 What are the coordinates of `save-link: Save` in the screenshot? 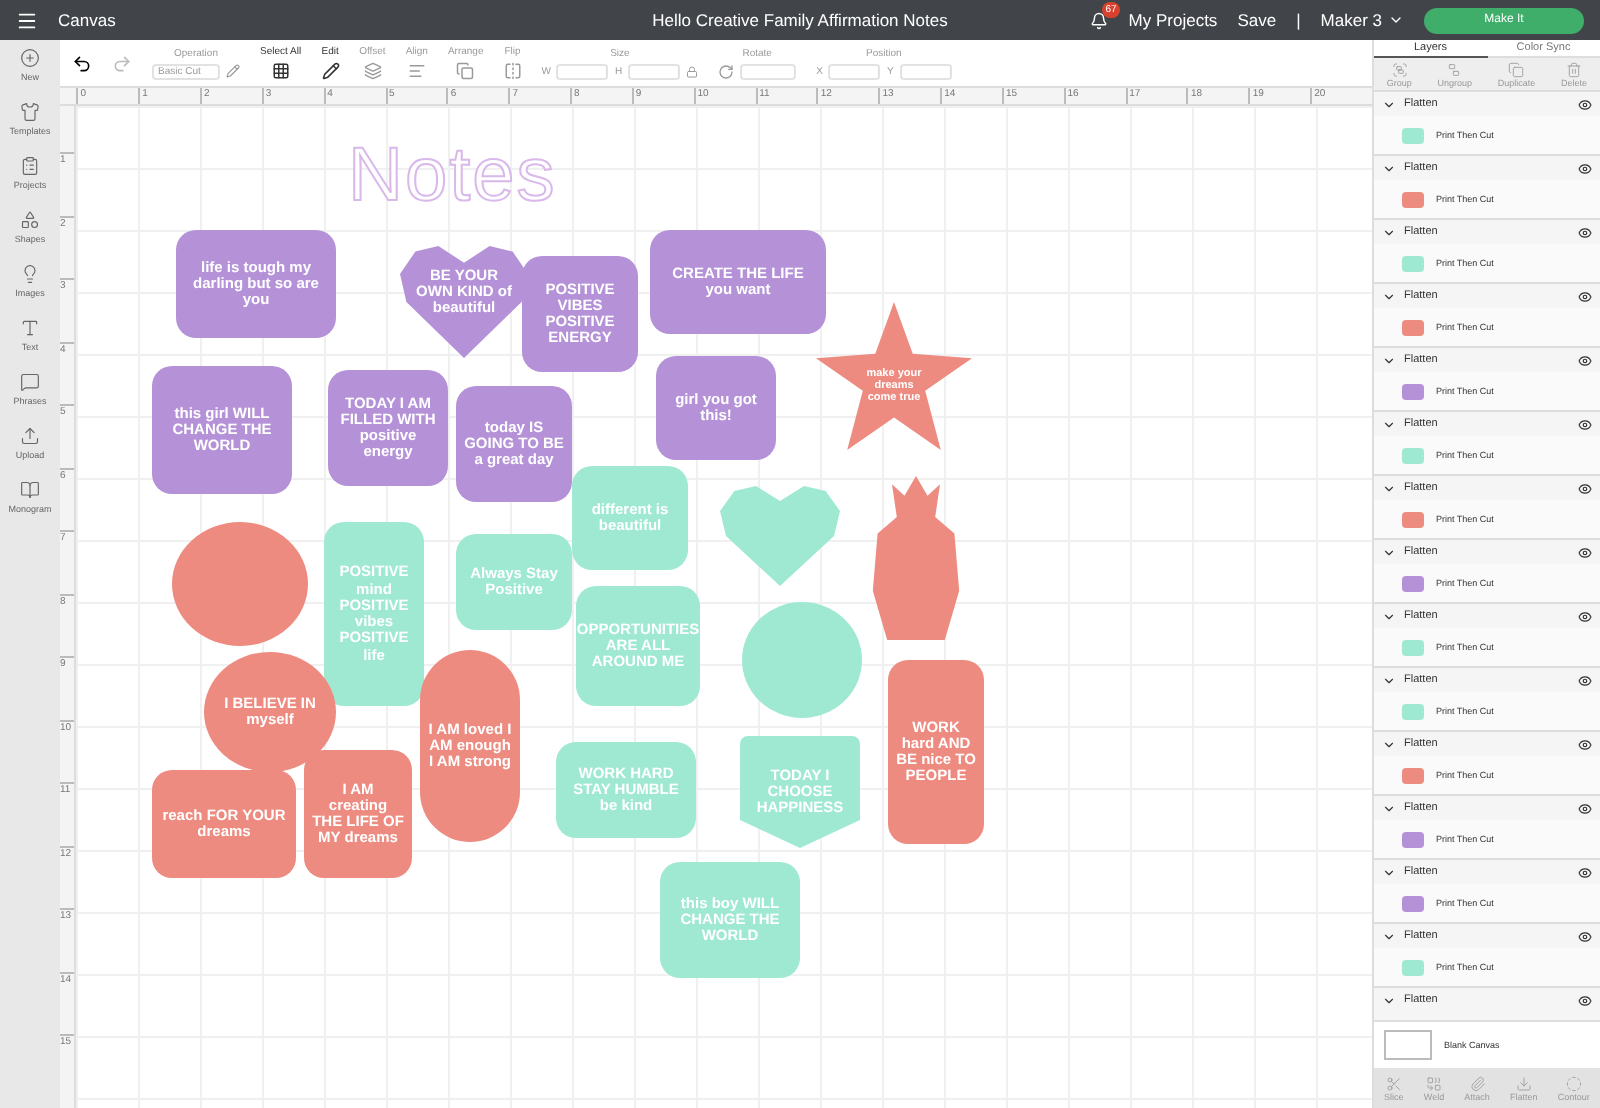 It's located at (1257, 20).